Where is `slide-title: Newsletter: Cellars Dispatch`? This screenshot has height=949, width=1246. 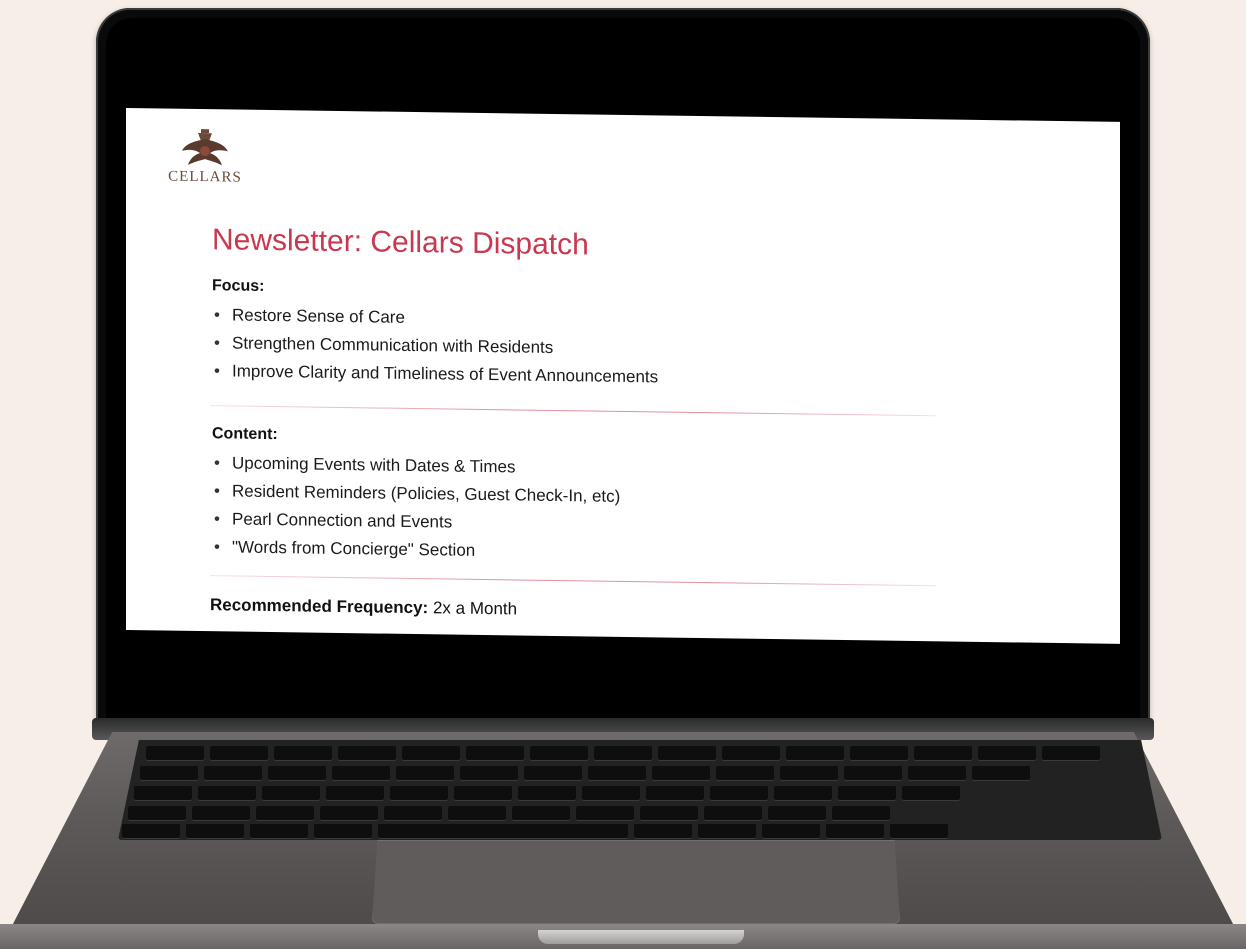 slide-title: Newsletter: Cellars Dispatch is located at coordinates (400, 242).